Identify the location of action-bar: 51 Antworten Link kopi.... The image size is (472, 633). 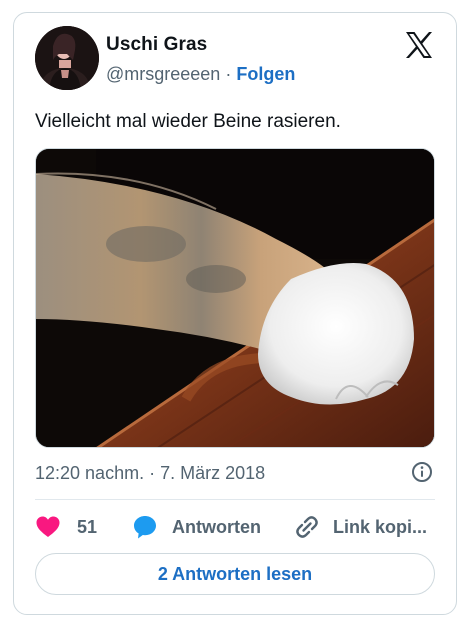
(235, 527).